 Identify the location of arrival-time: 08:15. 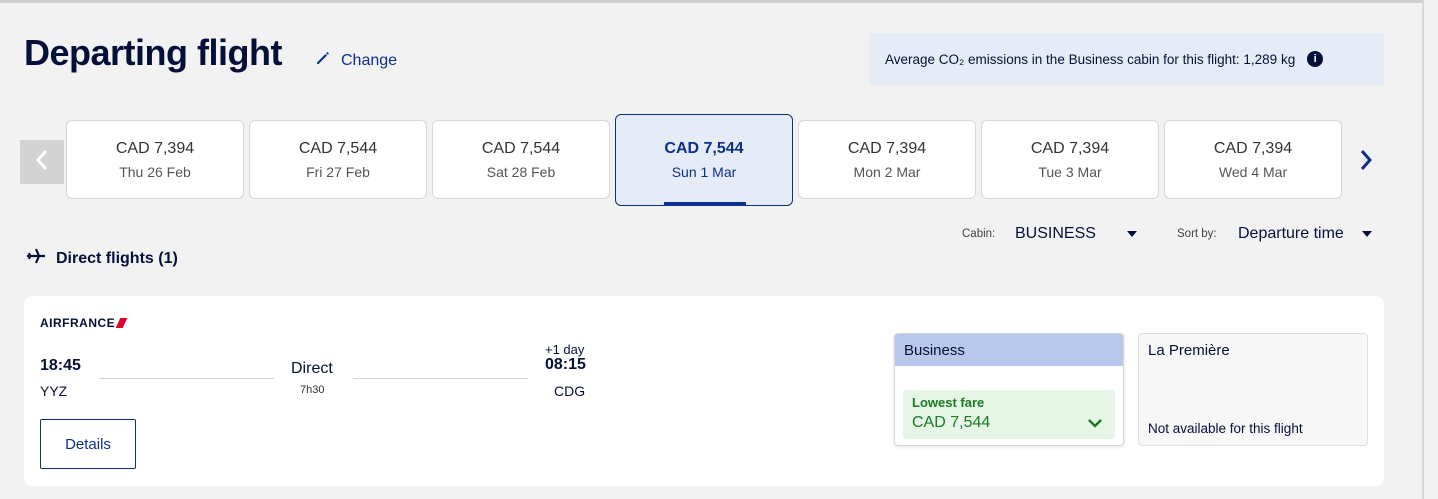
(565, 364).